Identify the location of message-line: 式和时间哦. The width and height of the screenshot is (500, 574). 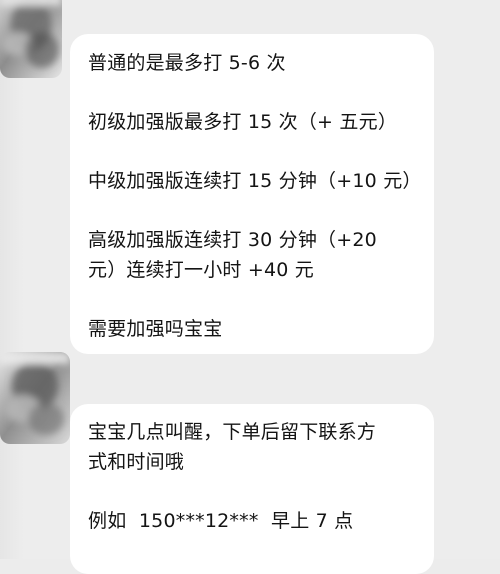
(136, 462).